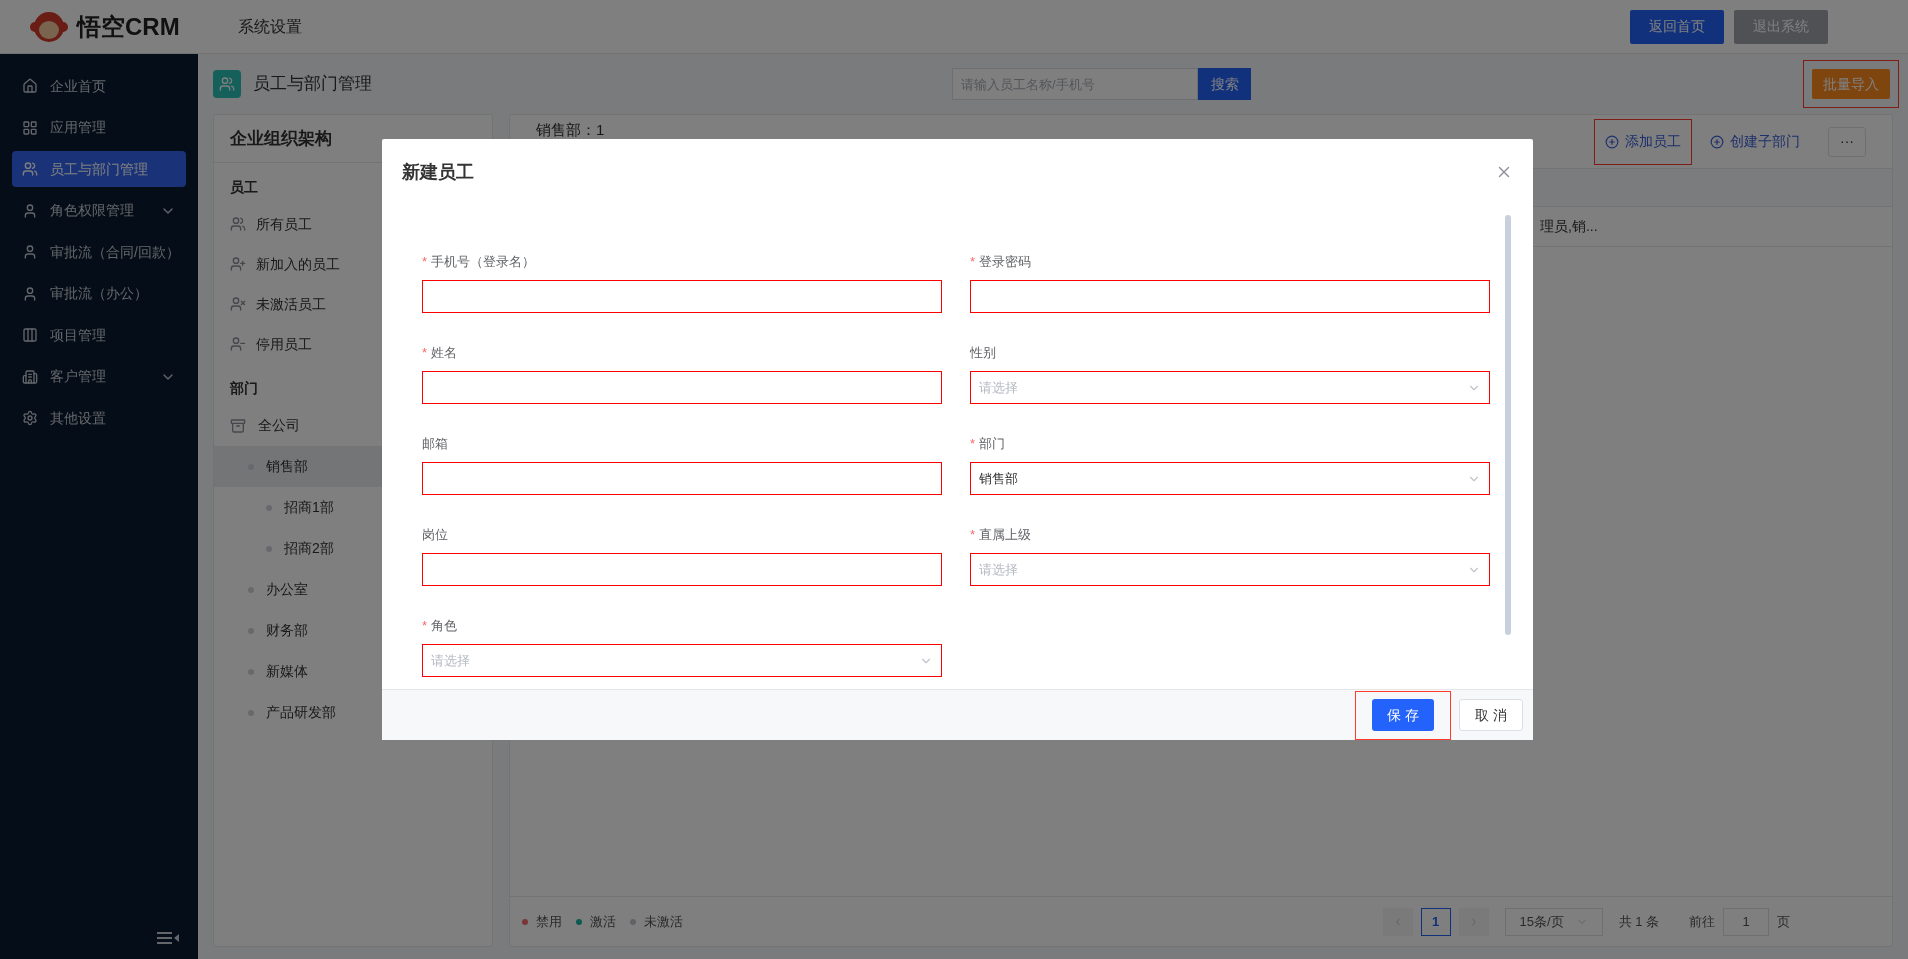 The image size is (1908, 959). Describe the element at coordinates (663, 921) in the screenshot. I see `legend-label: 未激活` at that location.